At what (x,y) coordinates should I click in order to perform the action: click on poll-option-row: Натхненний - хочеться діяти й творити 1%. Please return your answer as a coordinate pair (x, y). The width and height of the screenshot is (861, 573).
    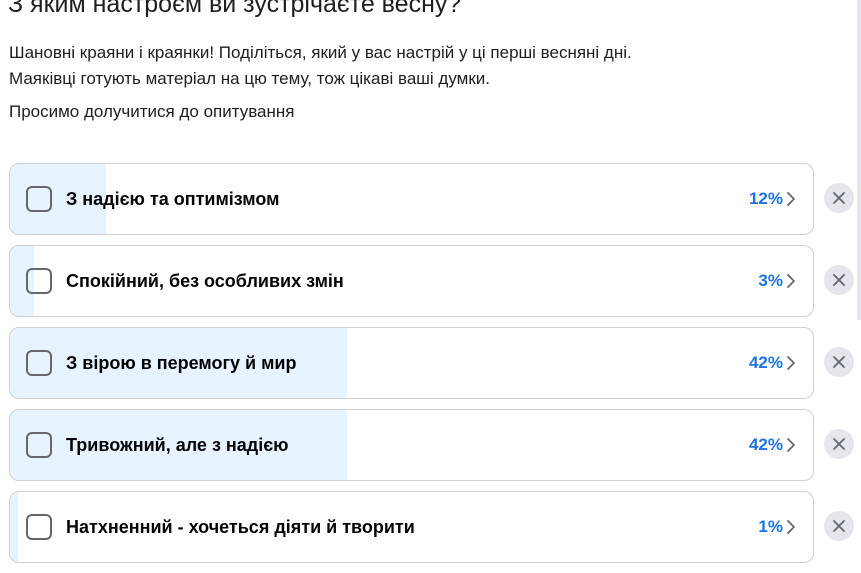
    Looking at the image, I should click on (435, 527).